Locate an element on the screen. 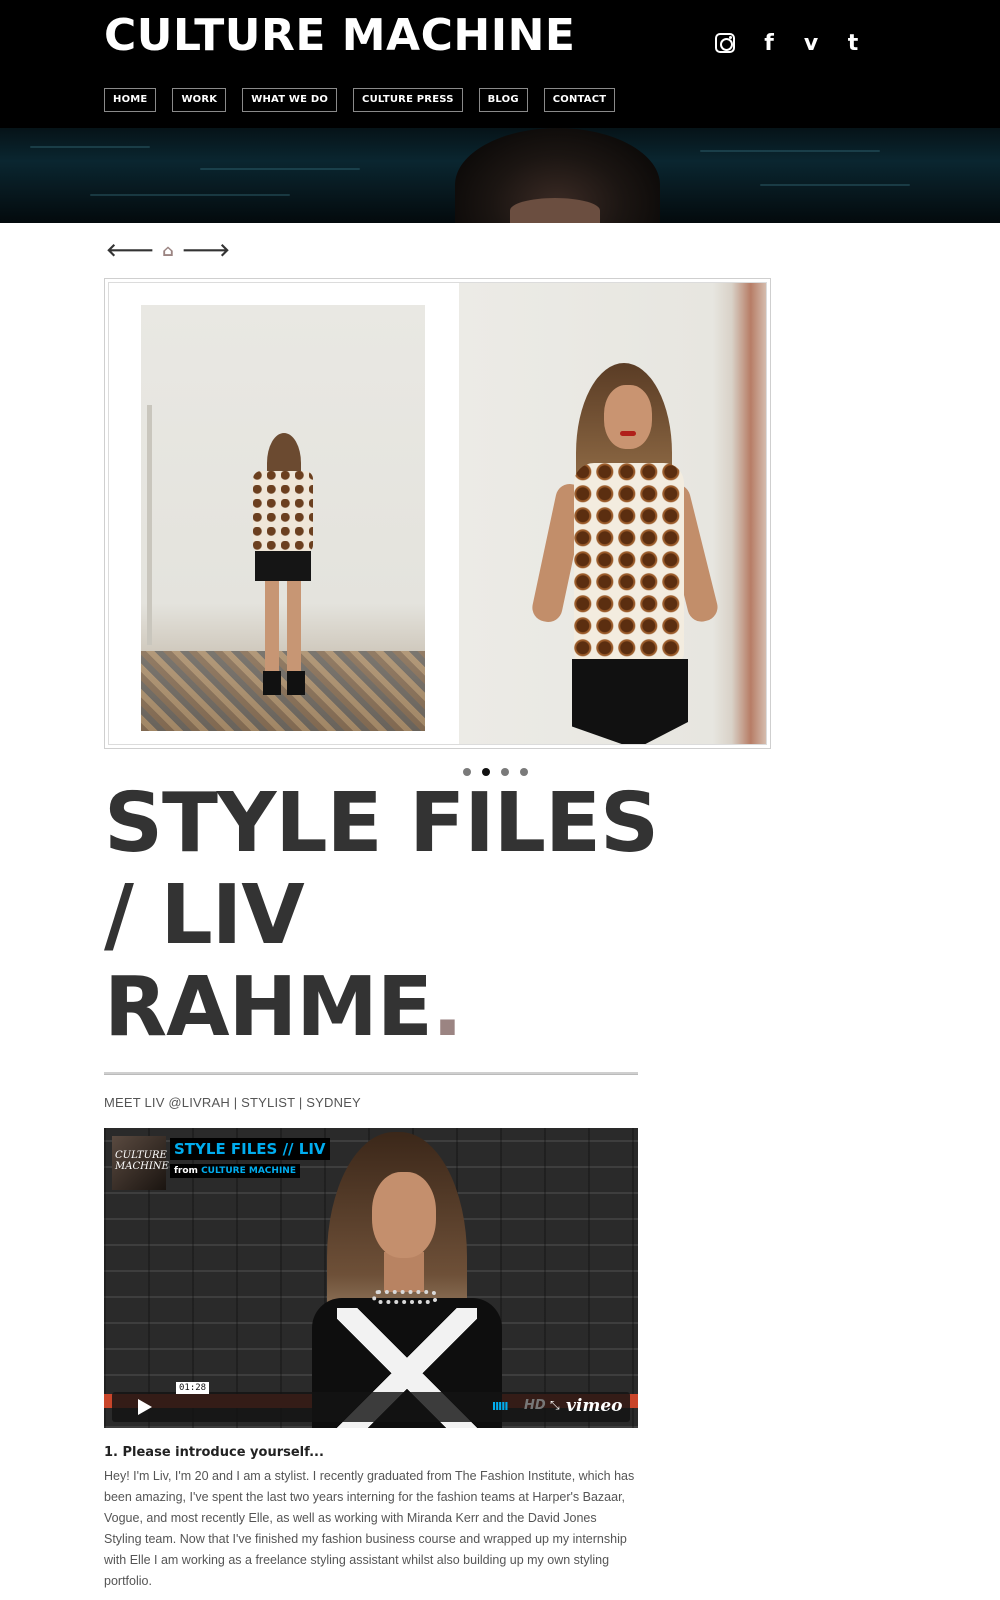 This screenshot has height=1600, width=1000. post-navigation: 🡐 ⌂ 🡒 is located at coordinates (168, 251).